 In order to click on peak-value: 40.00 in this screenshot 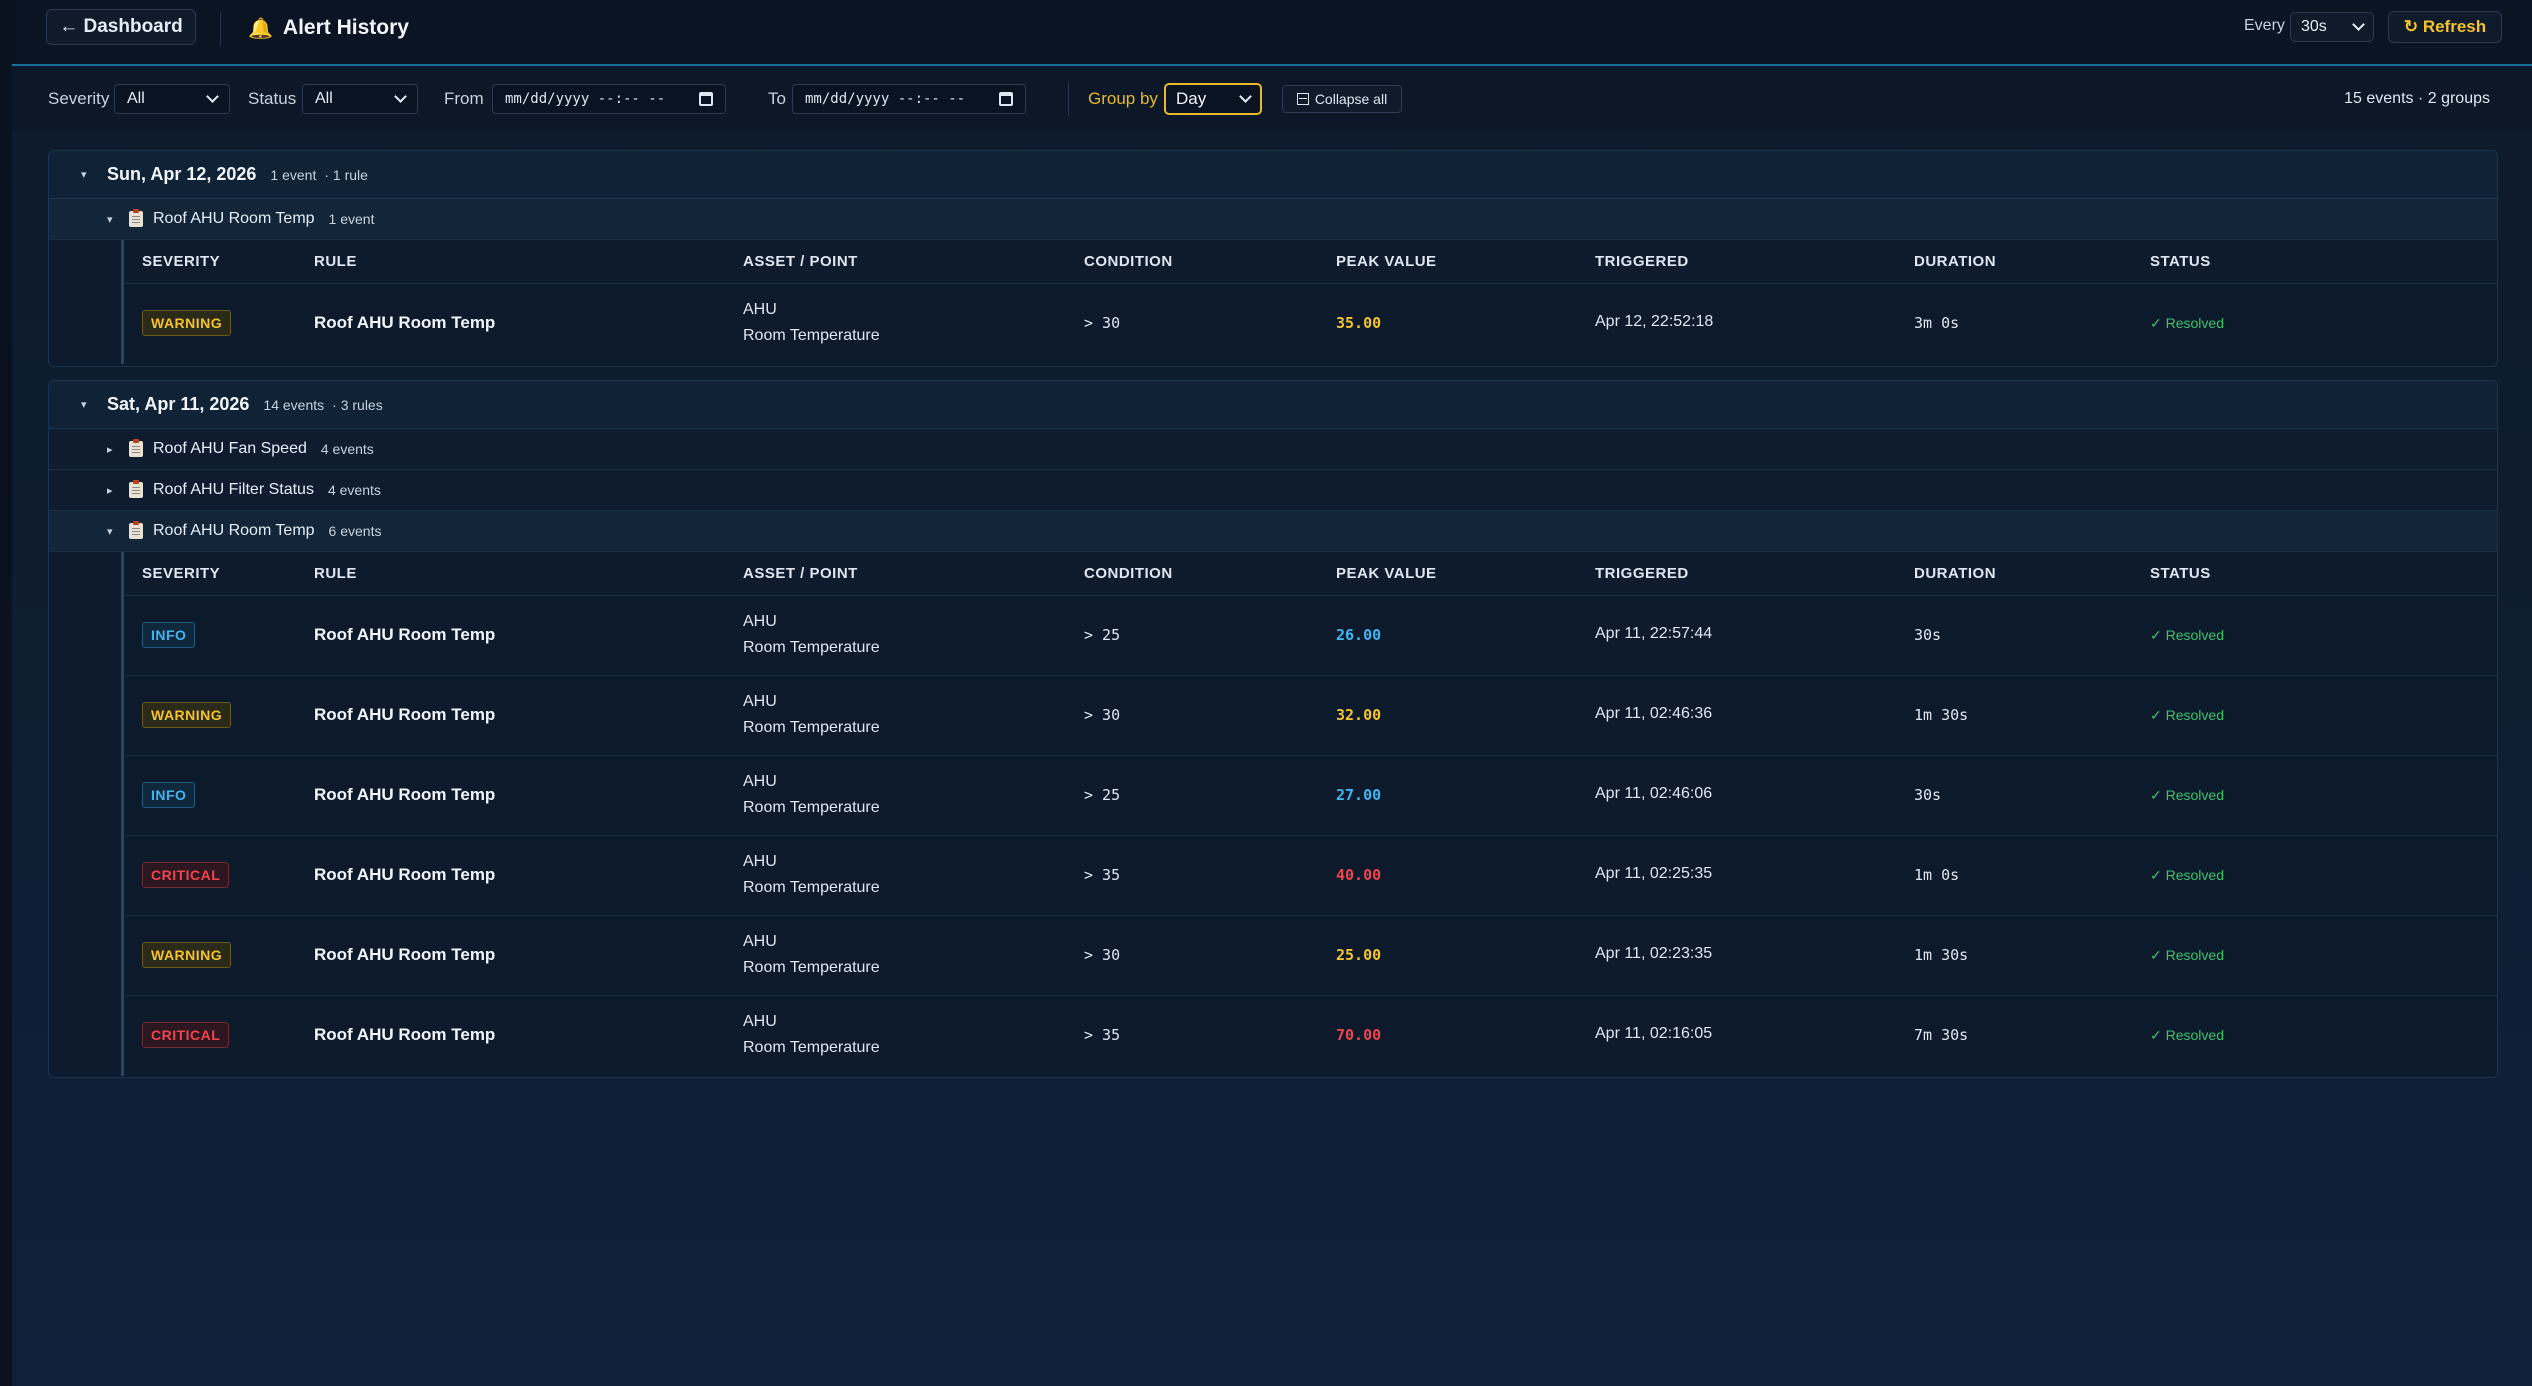, I will do `click(1359, 875)`.